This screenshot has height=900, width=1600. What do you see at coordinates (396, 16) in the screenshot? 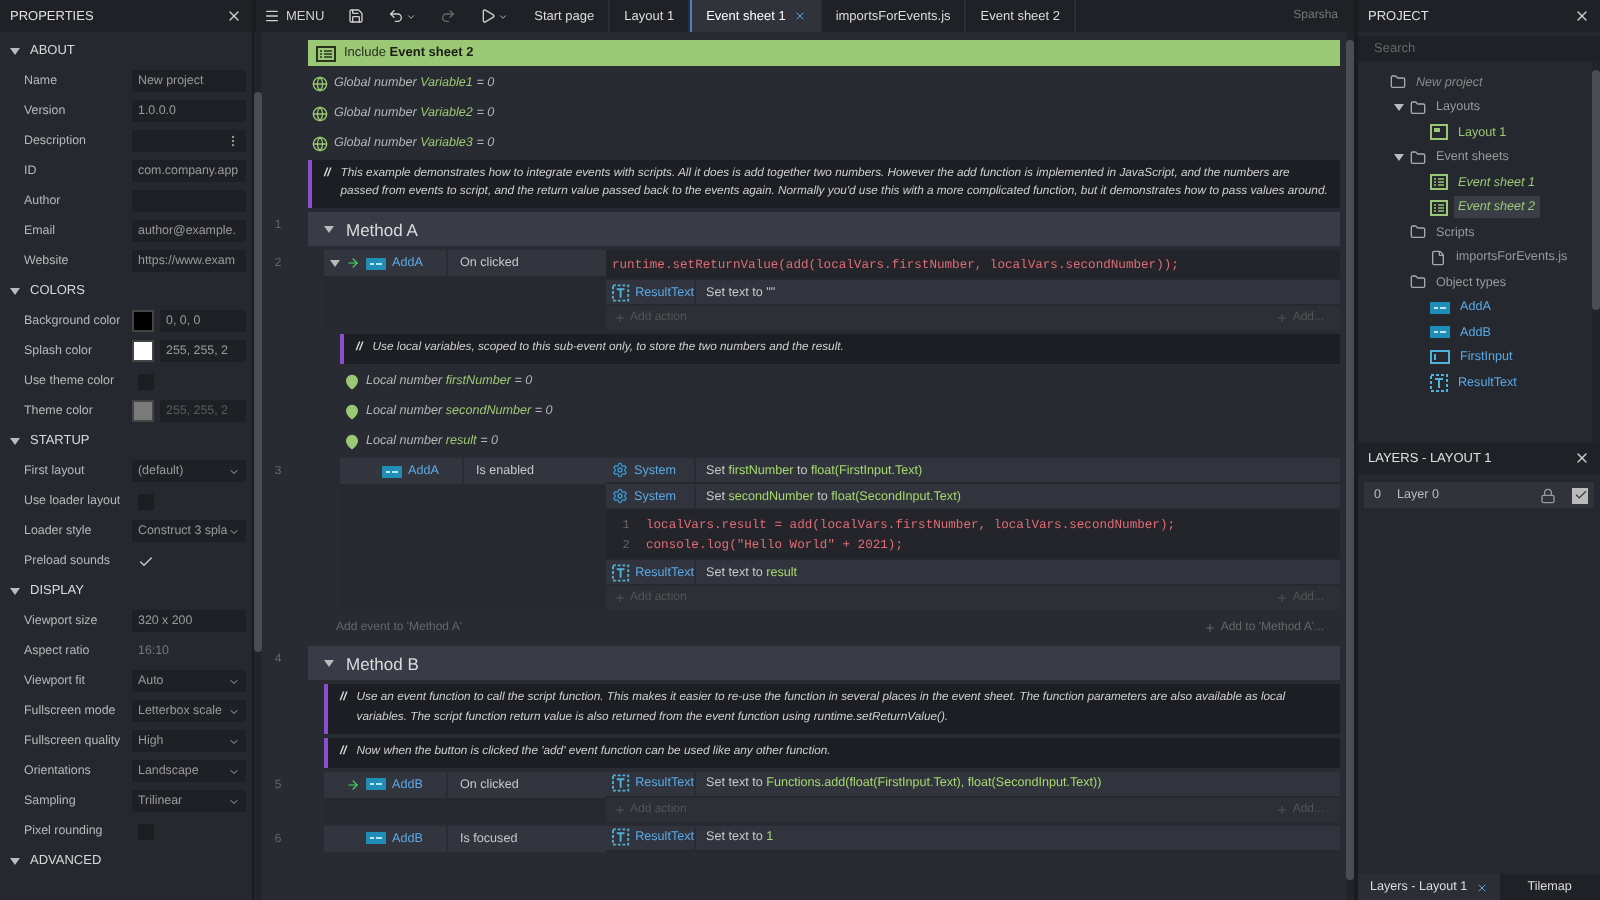
I see `undo-icon` at bounding box center [396, 16].